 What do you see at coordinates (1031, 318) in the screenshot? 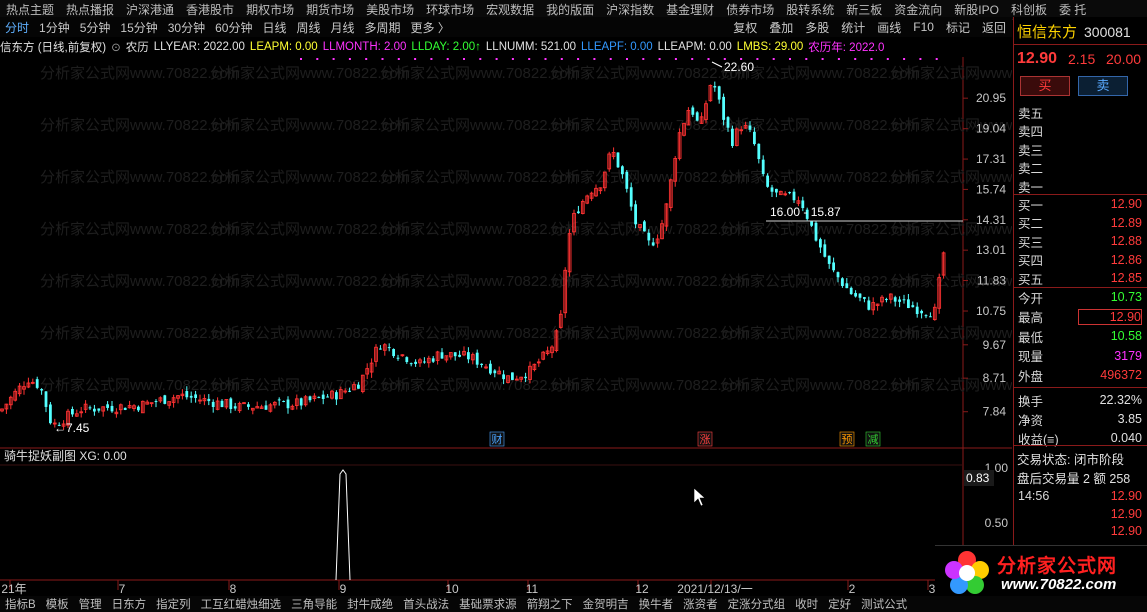
I see `quote-label: 最高` at bounding box center [1031, 318].